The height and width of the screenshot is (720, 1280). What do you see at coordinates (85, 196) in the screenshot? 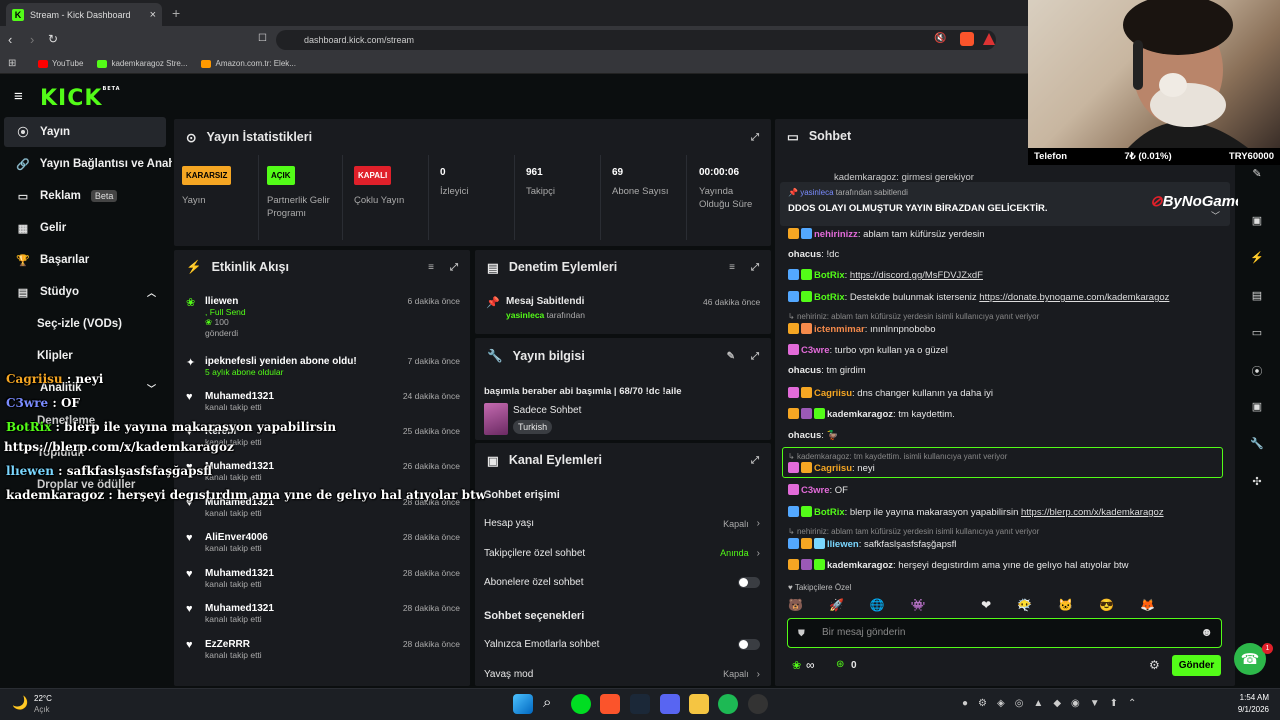
I see `sidebar-item-ads: ▭ Reklam Beta` at bounding box center [85, 196].